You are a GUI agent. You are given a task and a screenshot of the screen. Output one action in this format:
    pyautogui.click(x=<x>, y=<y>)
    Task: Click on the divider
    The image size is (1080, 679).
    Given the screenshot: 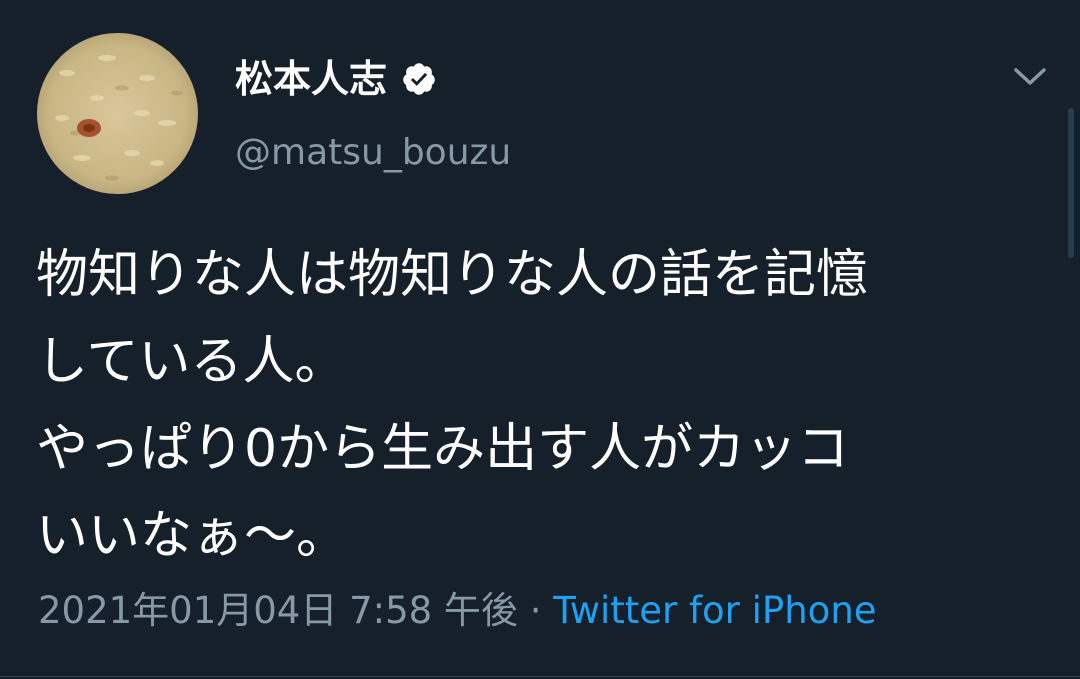 What is the action you would take?
    pyautogui.click(x=540, y=676)
    